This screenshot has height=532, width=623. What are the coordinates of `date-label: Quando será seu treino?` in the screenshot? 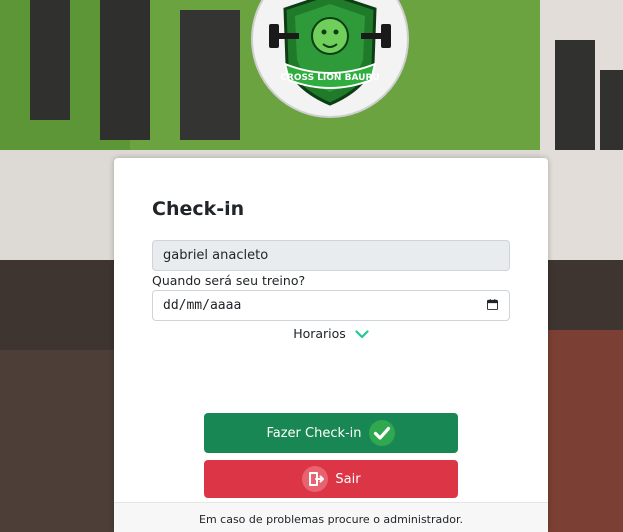 It's located at (229, 280).